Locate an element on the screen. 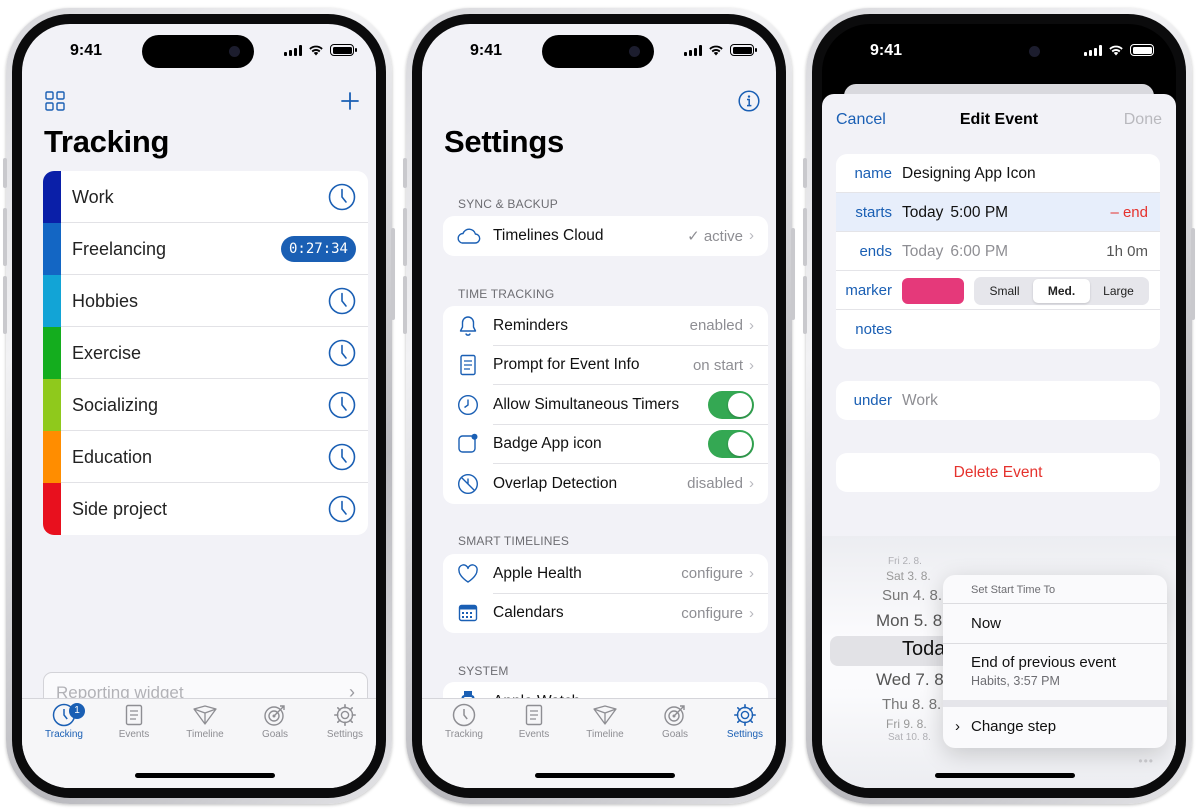 Image resolution: width=1200 pixels, height=811 pixels. event-ends-row: ends Today 6:00 PM 1h 0m is located at coordinates (998, 251).